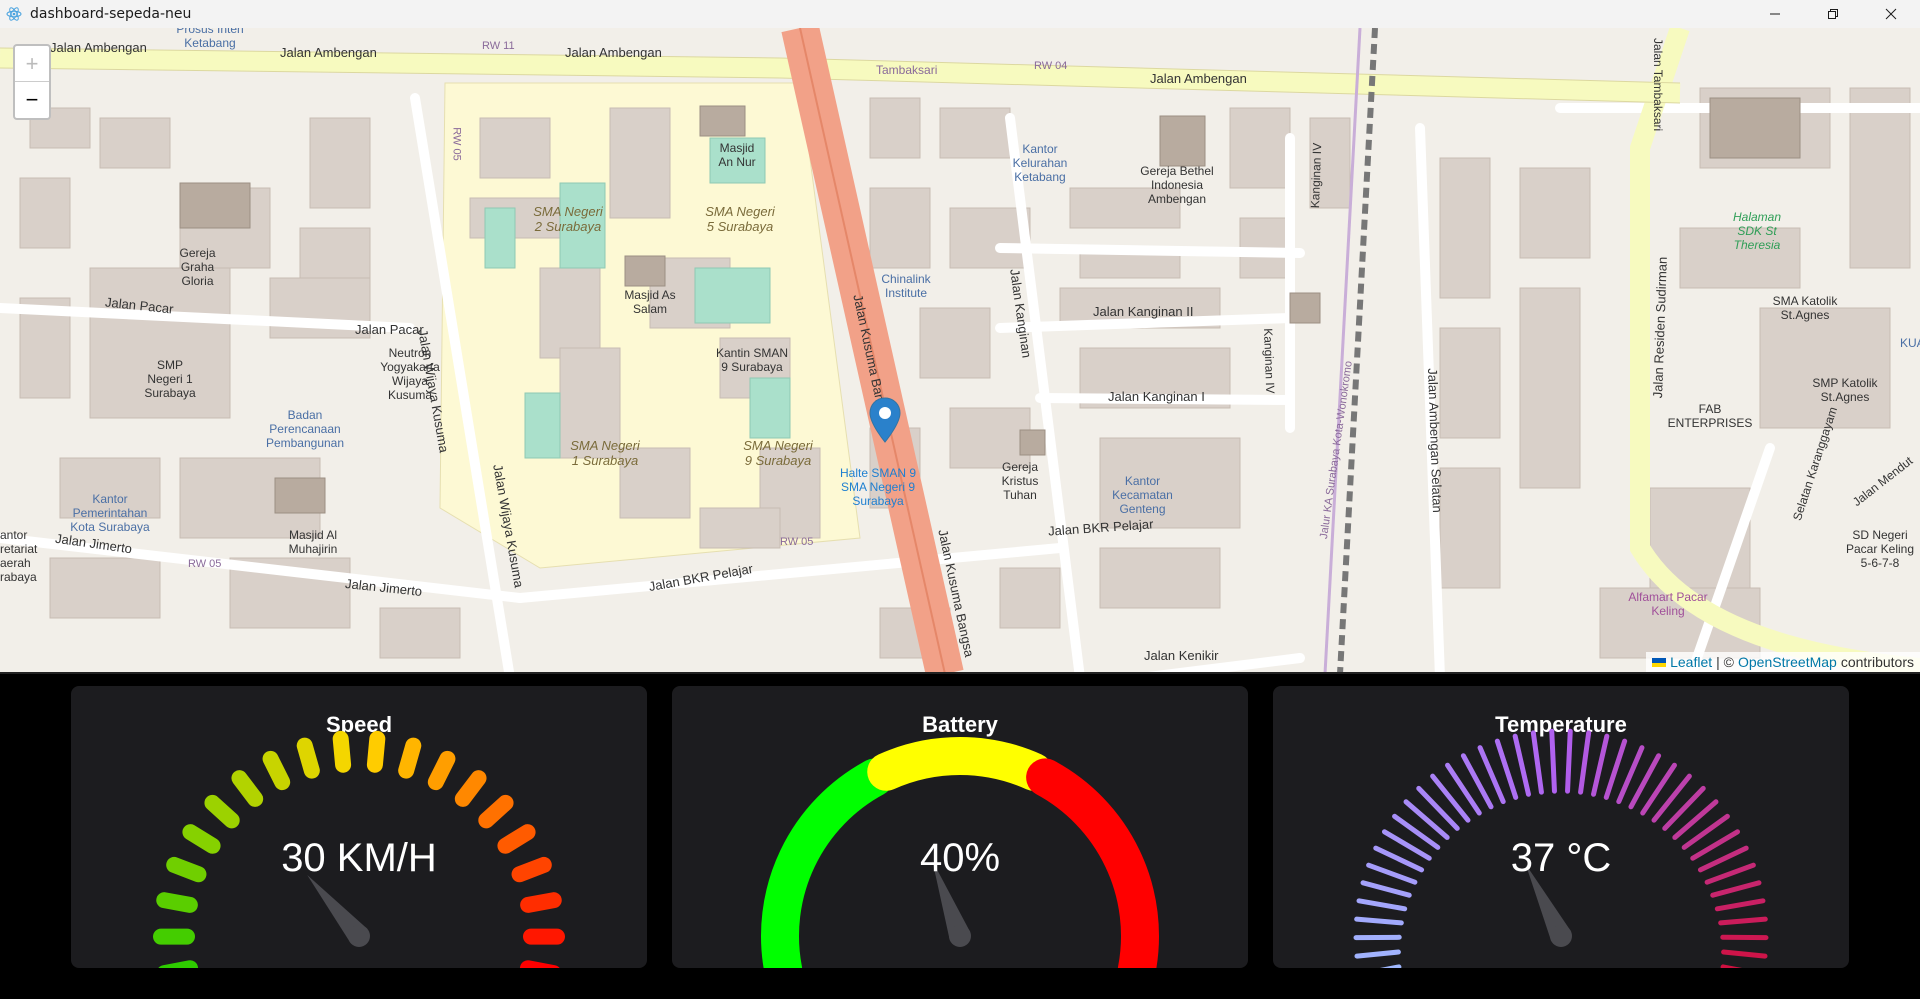 This screenshot has width=1920, height=999. Describe the element at coordinates (878, 487) in the screenshot. I see `map-label-poi: Halte SMAN 9 SMA Negeri 9 Surabaya` at that location.